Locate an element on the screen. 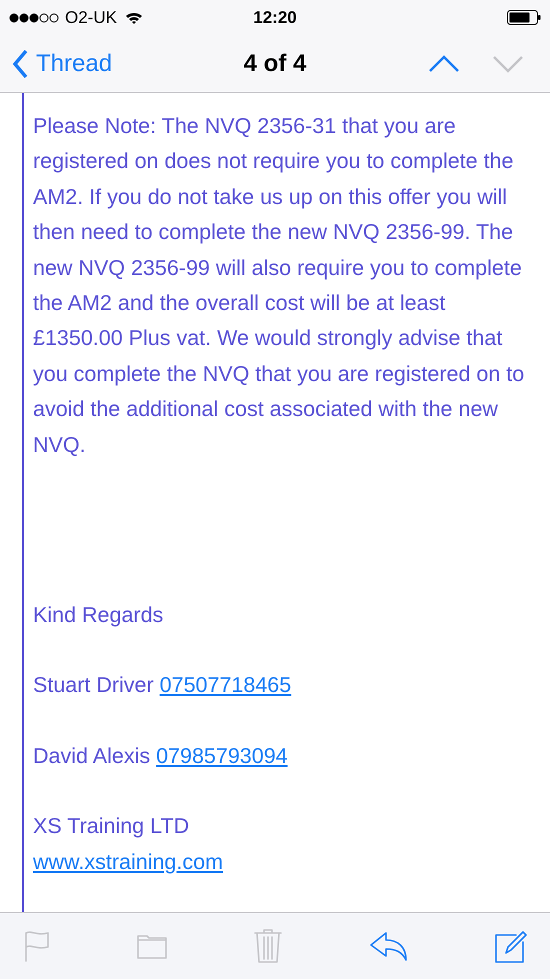  back-chevron-icon is located at coordinates (20, 63).